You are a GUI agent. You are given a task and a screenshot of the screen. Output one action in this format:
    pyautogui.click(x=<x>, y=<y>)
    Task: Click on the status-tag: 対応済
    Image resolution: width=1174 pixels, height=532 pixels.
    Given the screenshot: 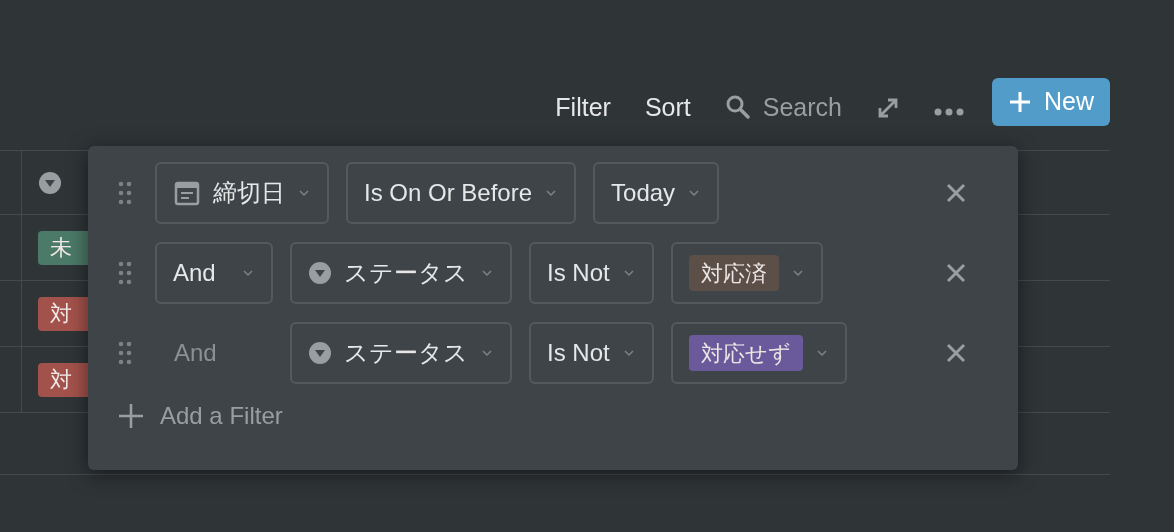 What is the action you would take?
    pyautogui.click(x=733, y=273)
    